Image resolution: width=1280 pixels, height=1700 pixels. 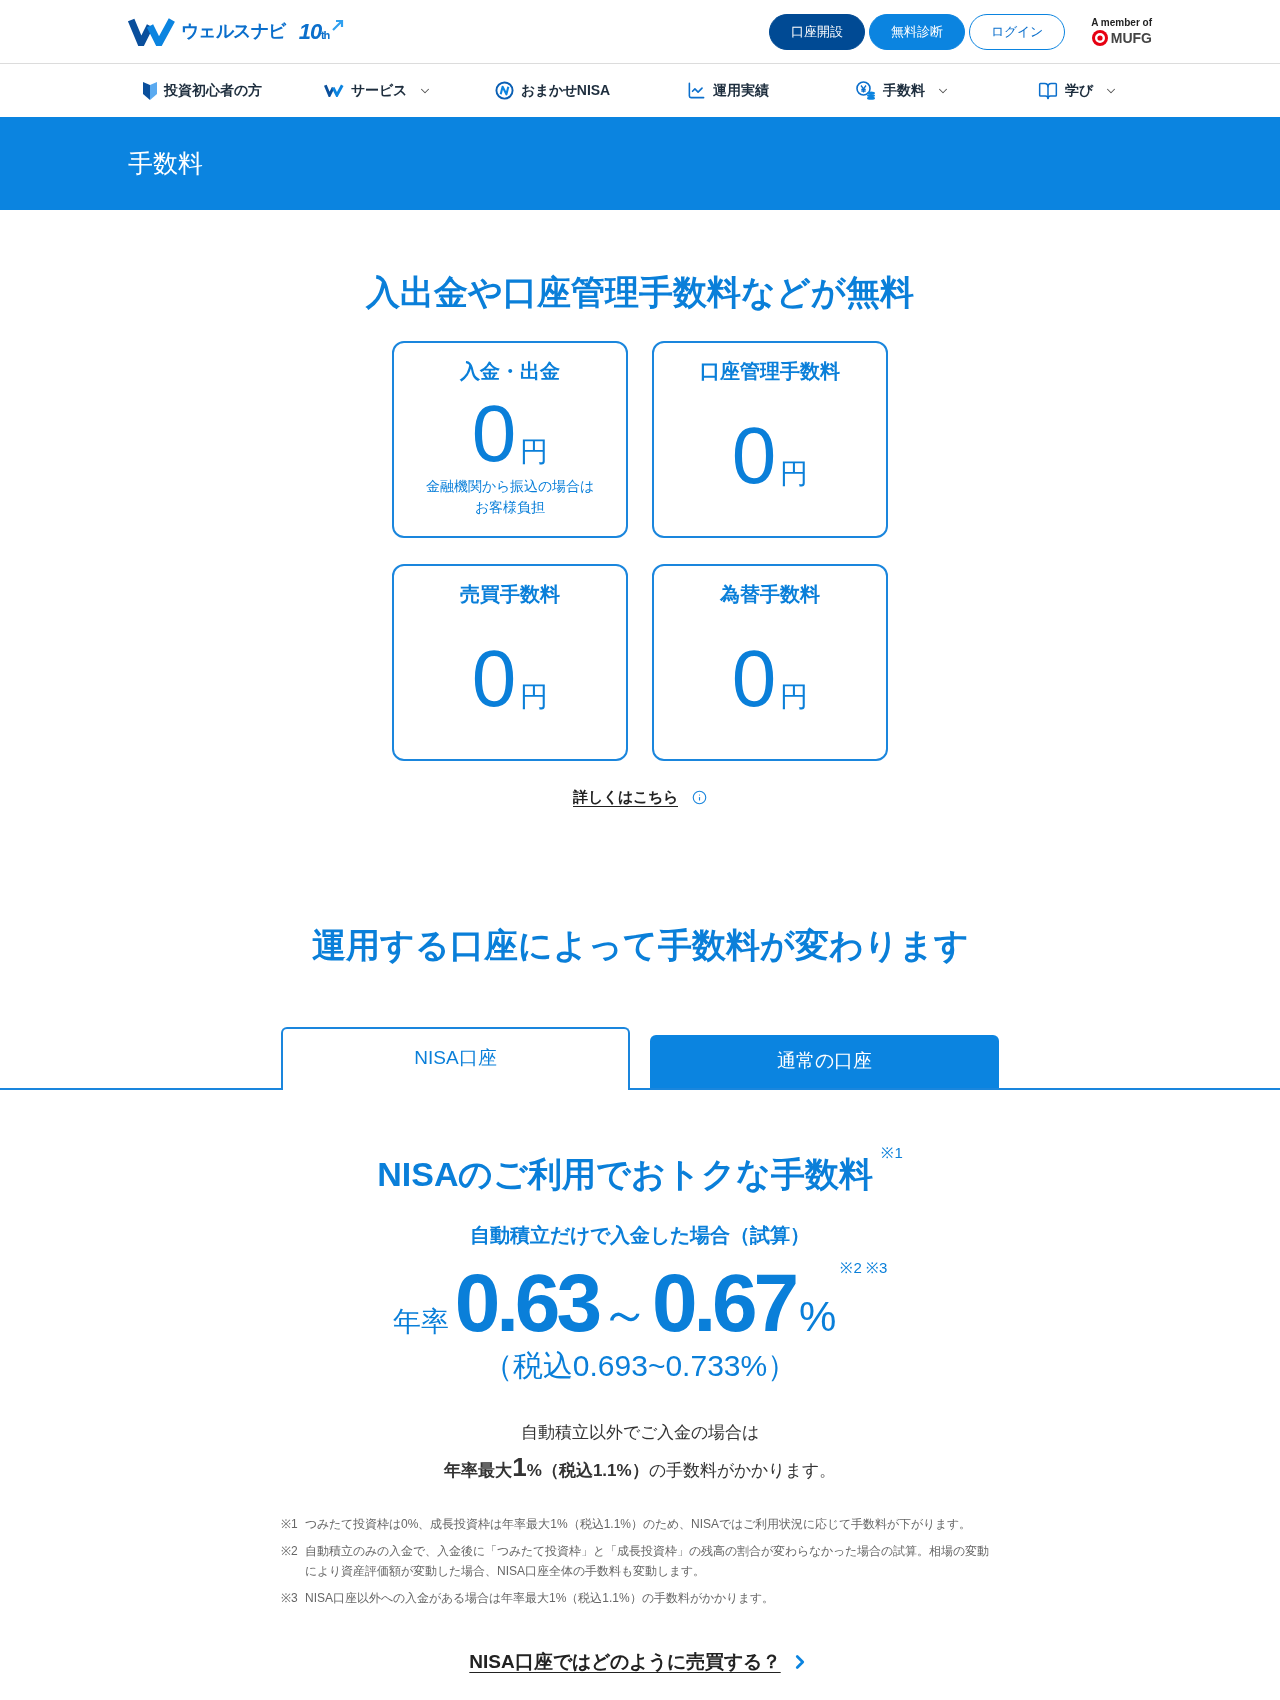 What do you see at coordinates (640, 292) in the screenshot?
I see `section-heading: 入出金や口座管理手数料などが無料` at bounding box center [640, 292].